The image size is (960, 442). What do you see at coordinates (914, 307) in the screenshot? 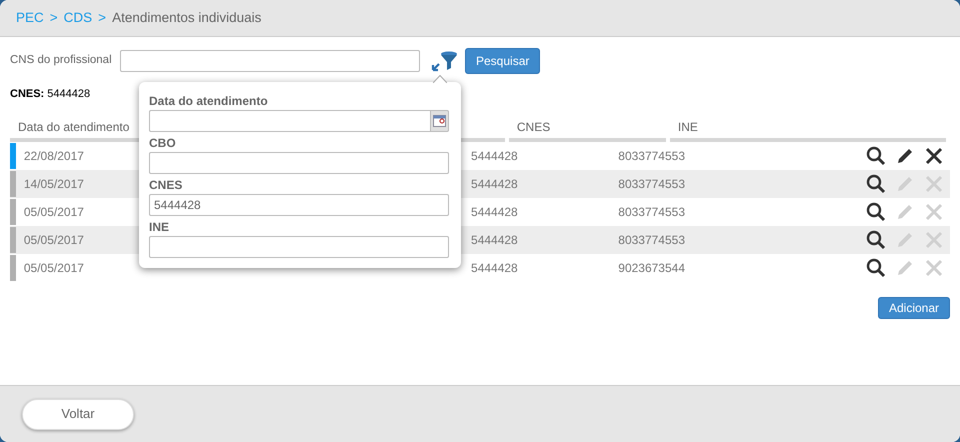
I see `add-button: Adicionar` at bounding box center [914, 307].